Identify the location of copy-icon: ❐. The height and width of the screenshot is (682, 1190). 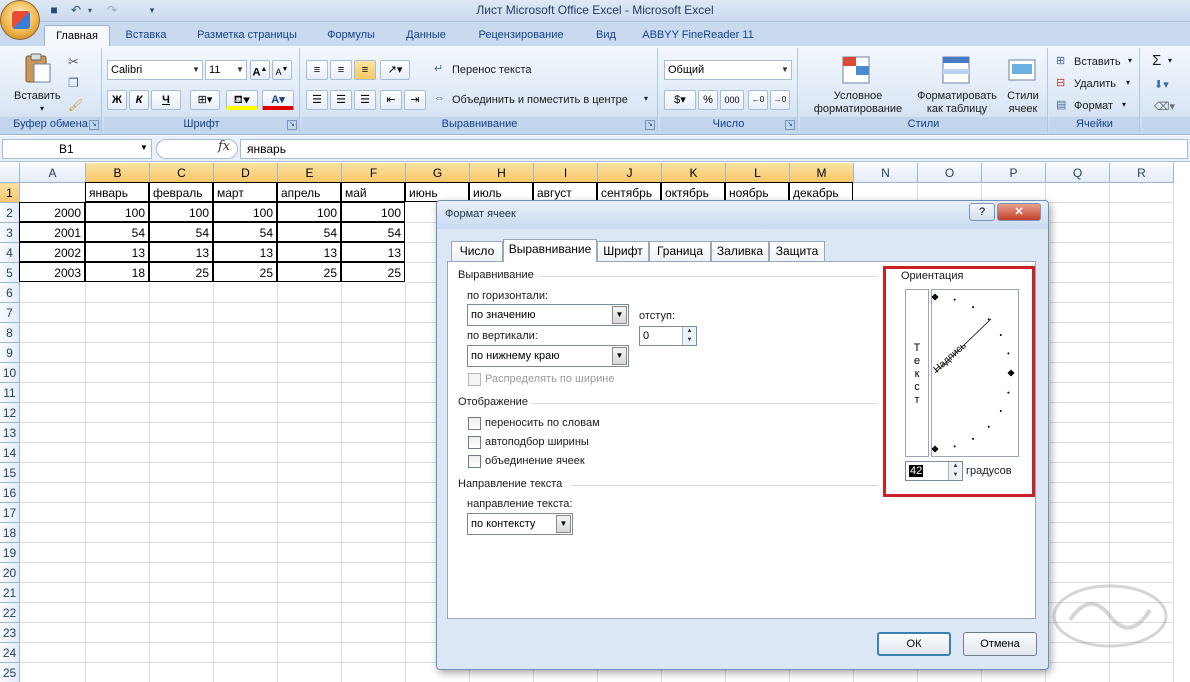
(73, 83).